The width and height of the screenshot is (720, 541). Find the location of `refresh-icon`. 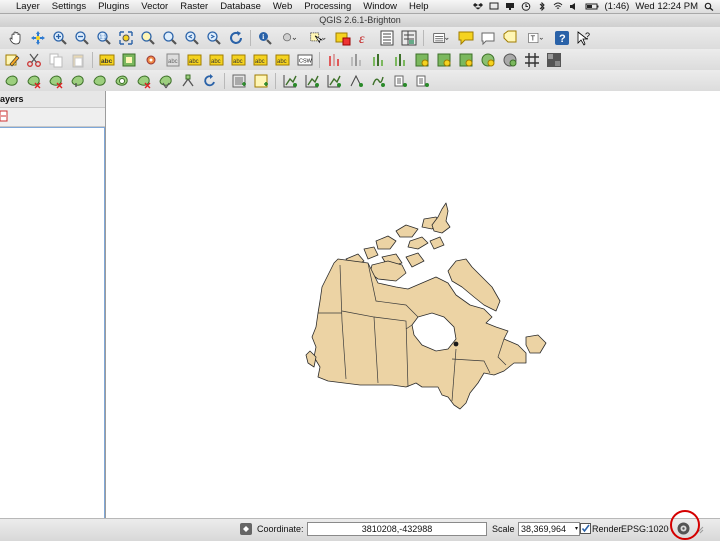

refresh-icon is located at coordinates (236, 38).